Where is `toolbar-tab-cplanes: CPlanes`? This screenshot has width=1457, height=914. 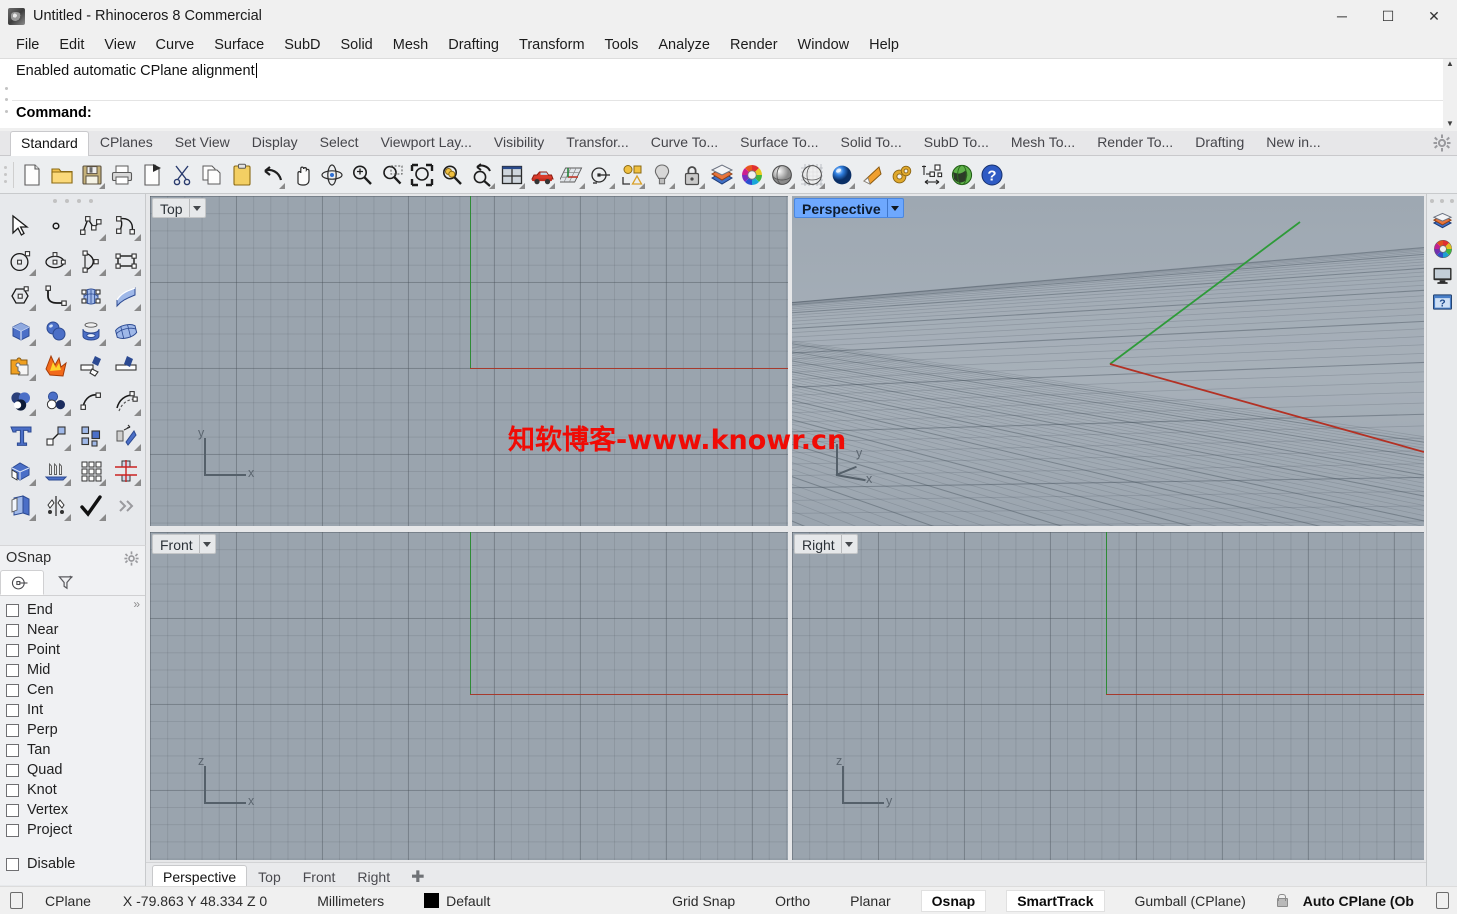
toolbar-tab-cplanes: CPlanes is located at coordinates (126, 142).